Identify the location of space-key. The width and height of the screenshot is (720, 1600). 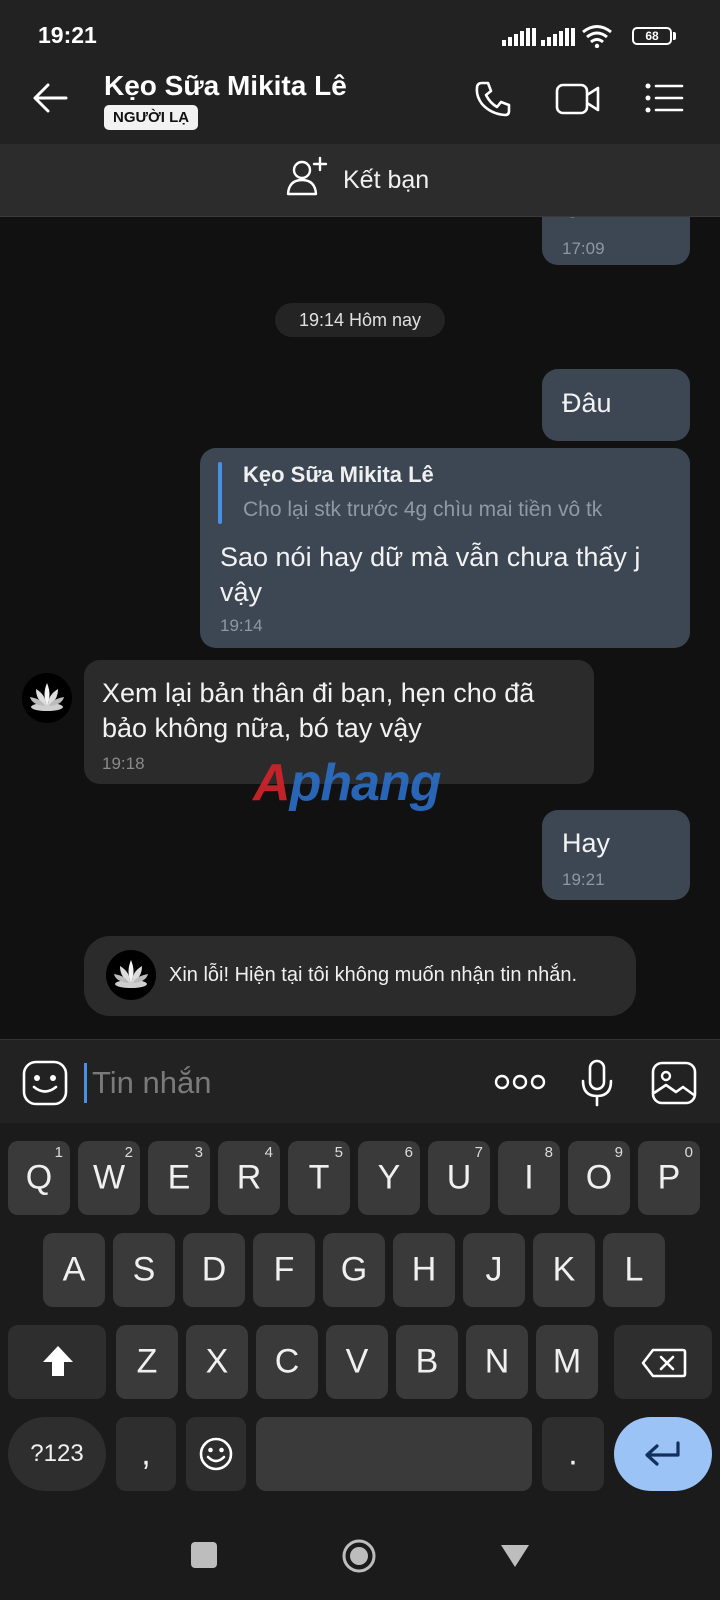
(394, 1454).